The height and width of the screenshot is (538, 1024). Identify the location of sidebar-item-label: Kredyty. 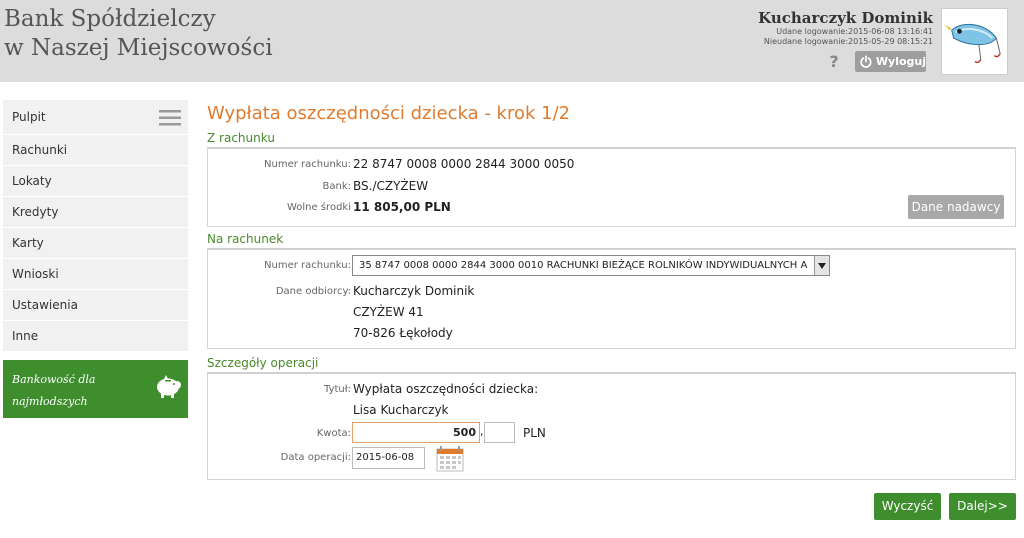
(35, 212).